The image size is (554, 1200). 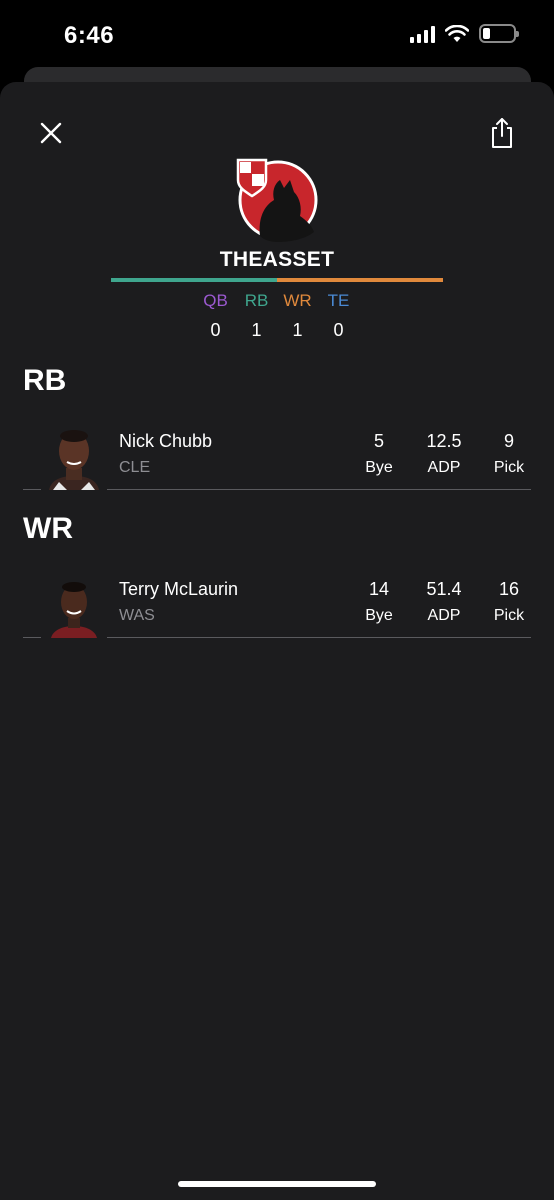 I want to click on stat-adp: 12.5 ADP, so click(x=444, y=454).